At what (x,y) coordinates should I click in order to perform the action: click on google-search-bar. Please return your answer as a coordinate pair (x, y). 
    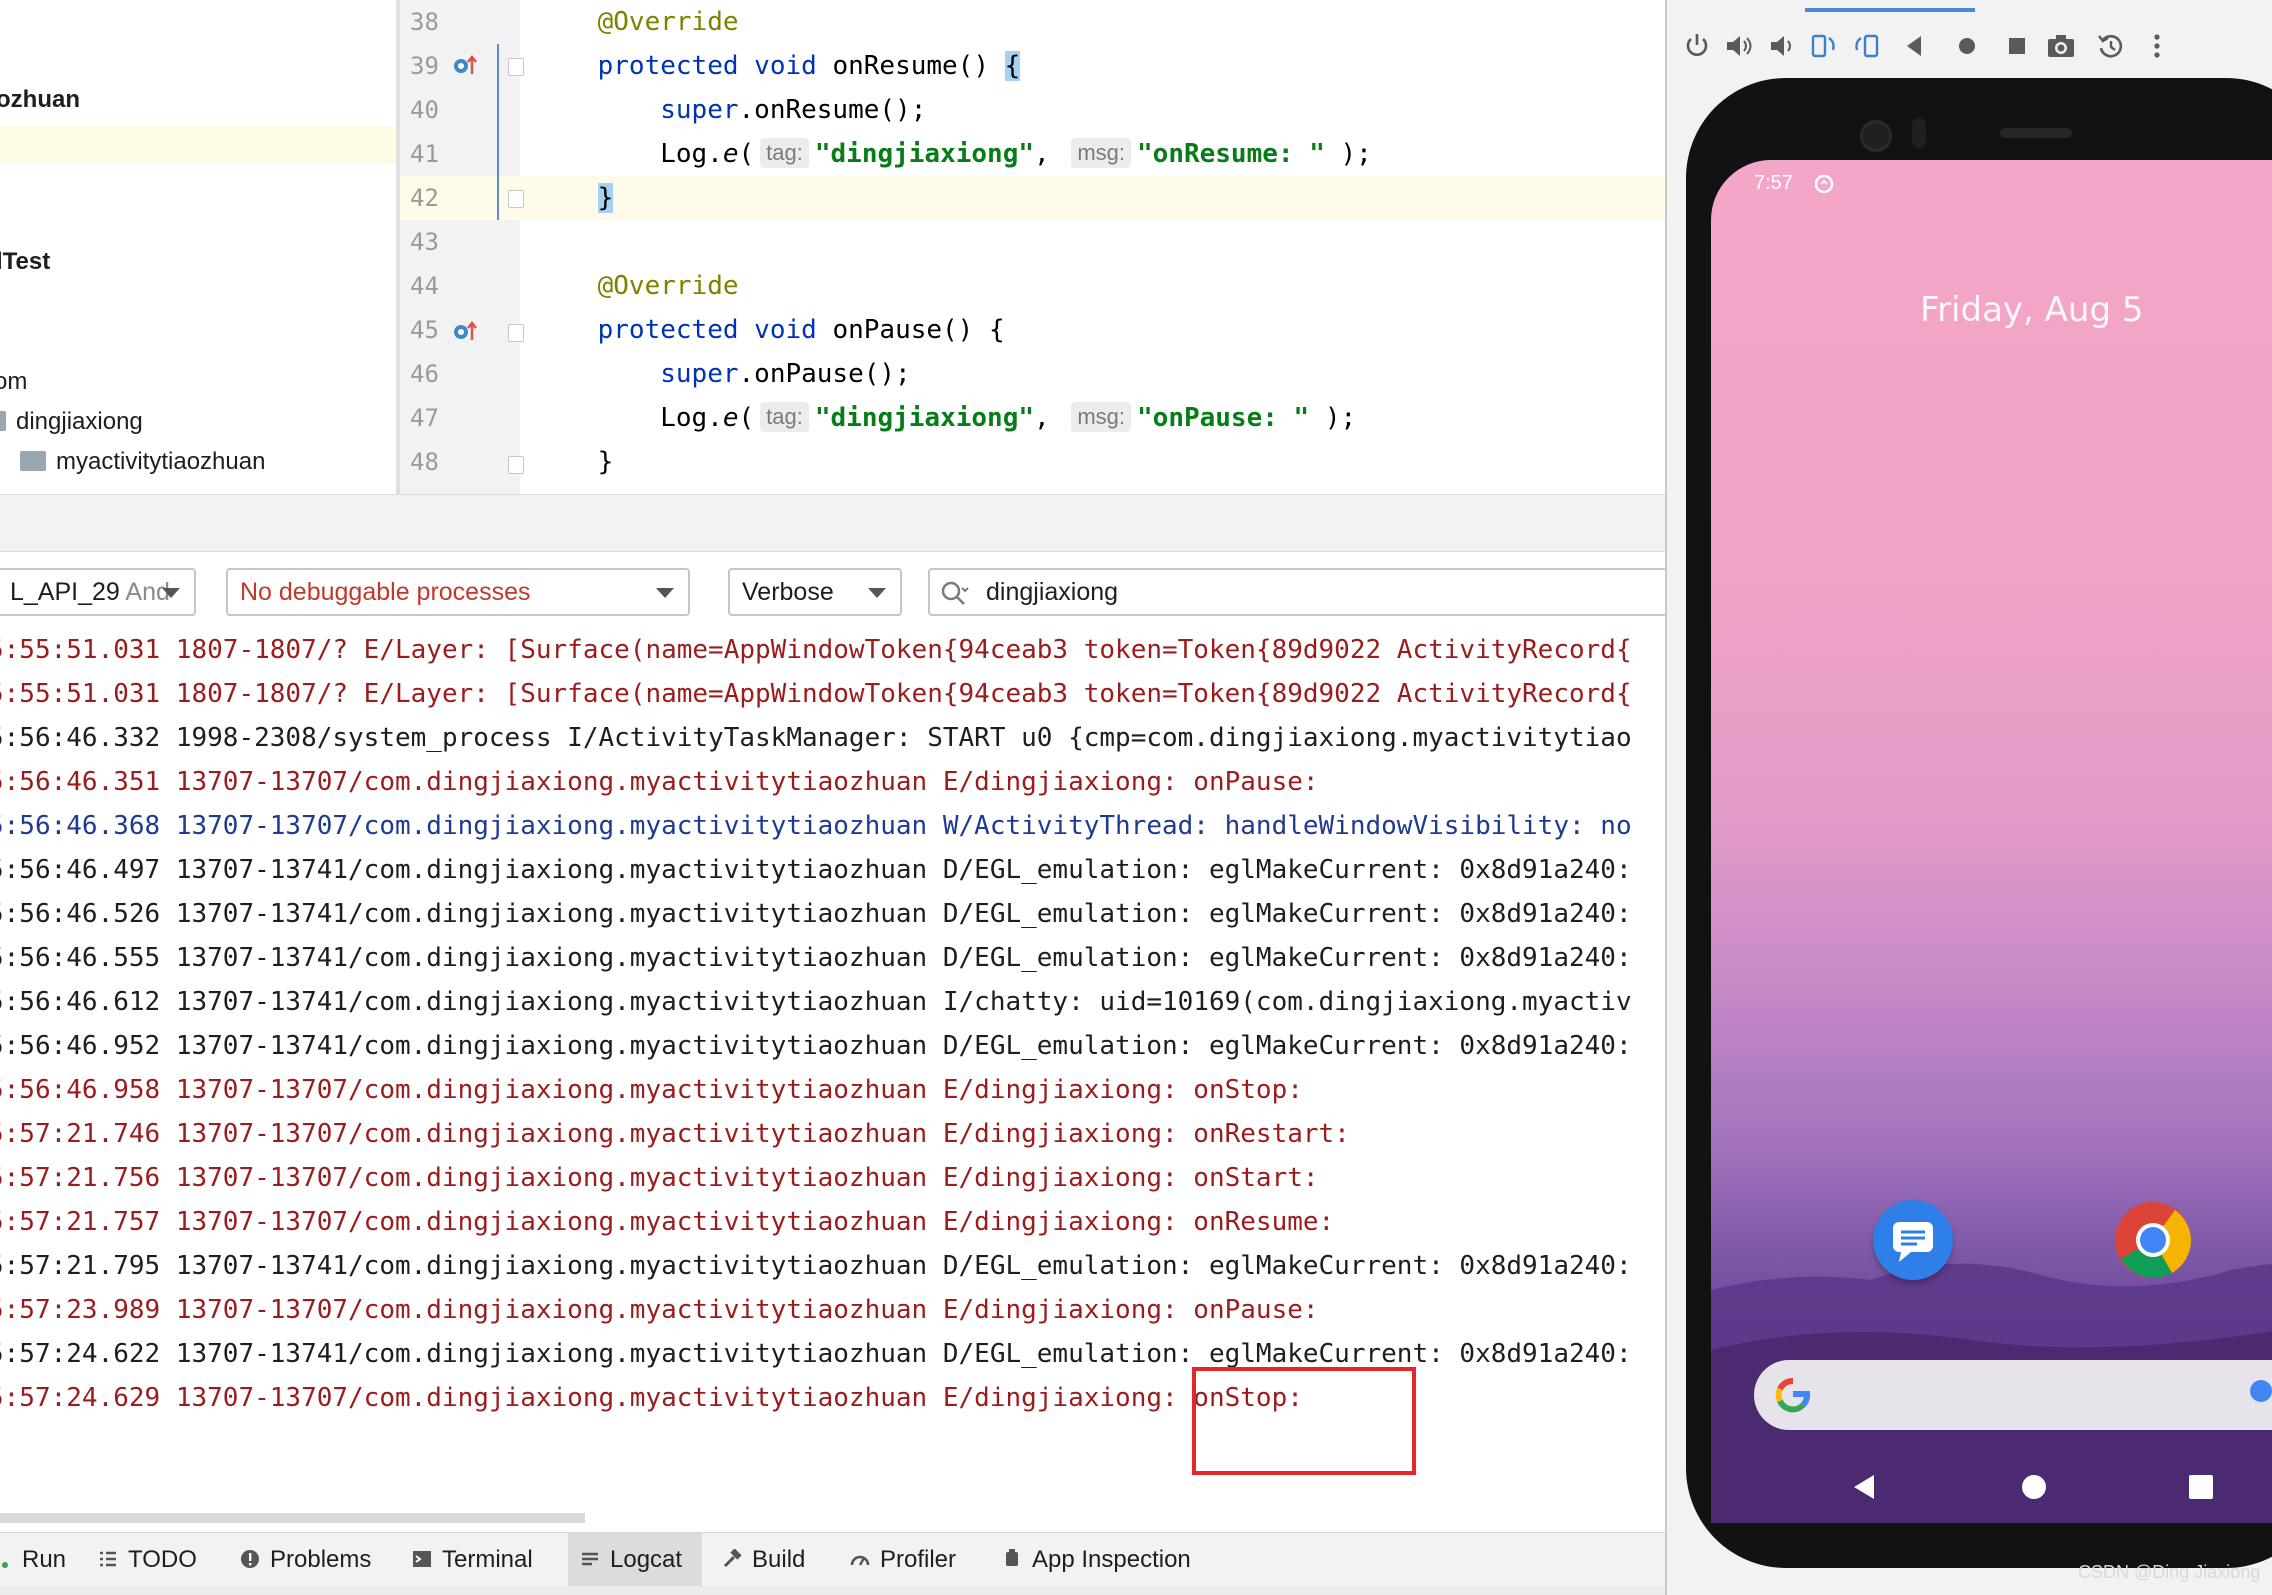
    Looking at the image, I should click on (2013, 1395).